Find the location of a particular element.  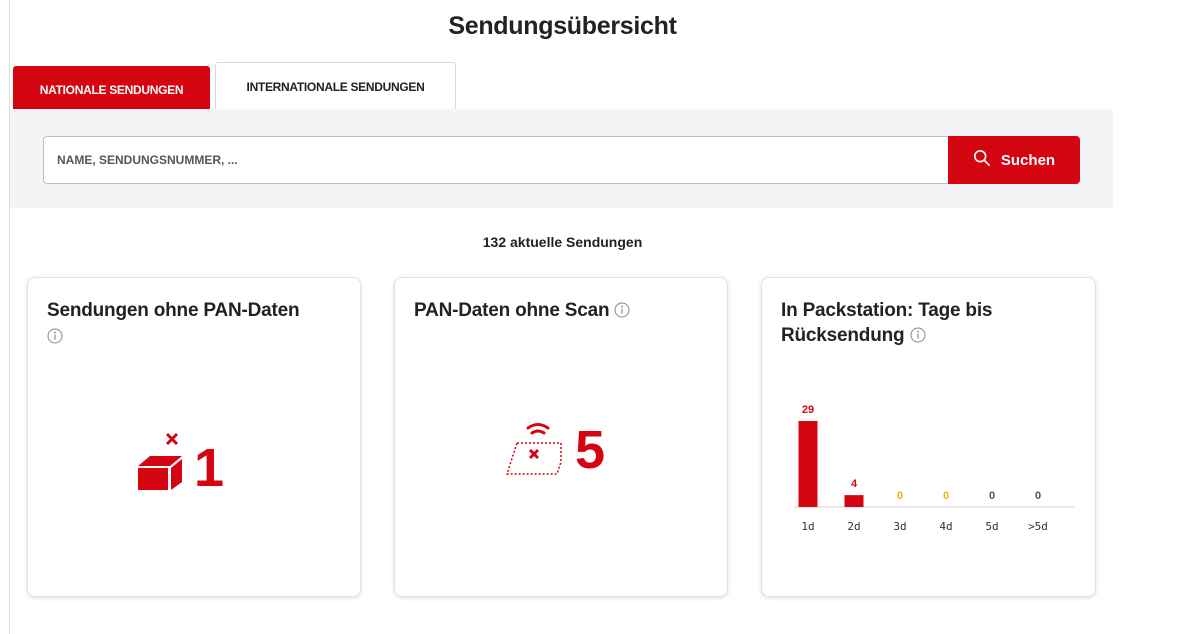

x-tick-label: 5d is located at coordinates (991, 526).